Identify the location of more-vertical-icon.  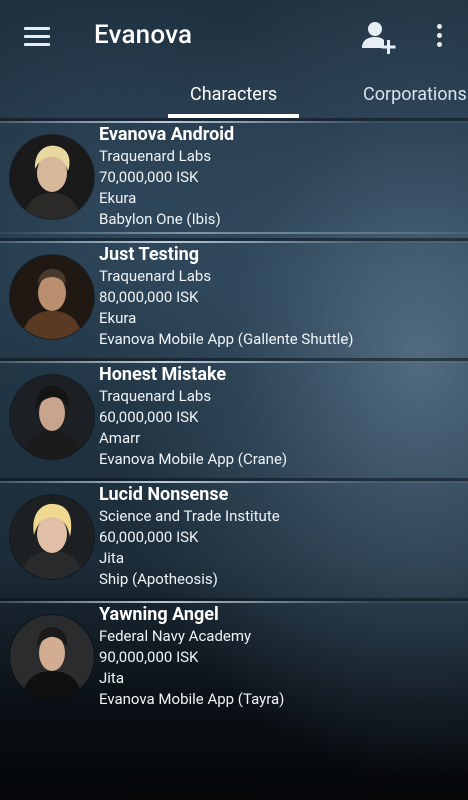
(439, 38).